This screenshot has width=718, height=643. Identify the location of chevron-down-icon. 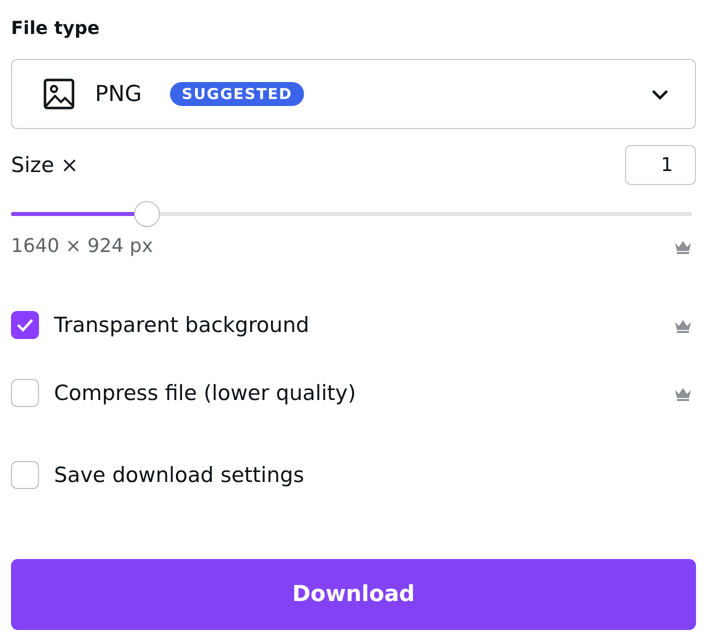
(660, 94).